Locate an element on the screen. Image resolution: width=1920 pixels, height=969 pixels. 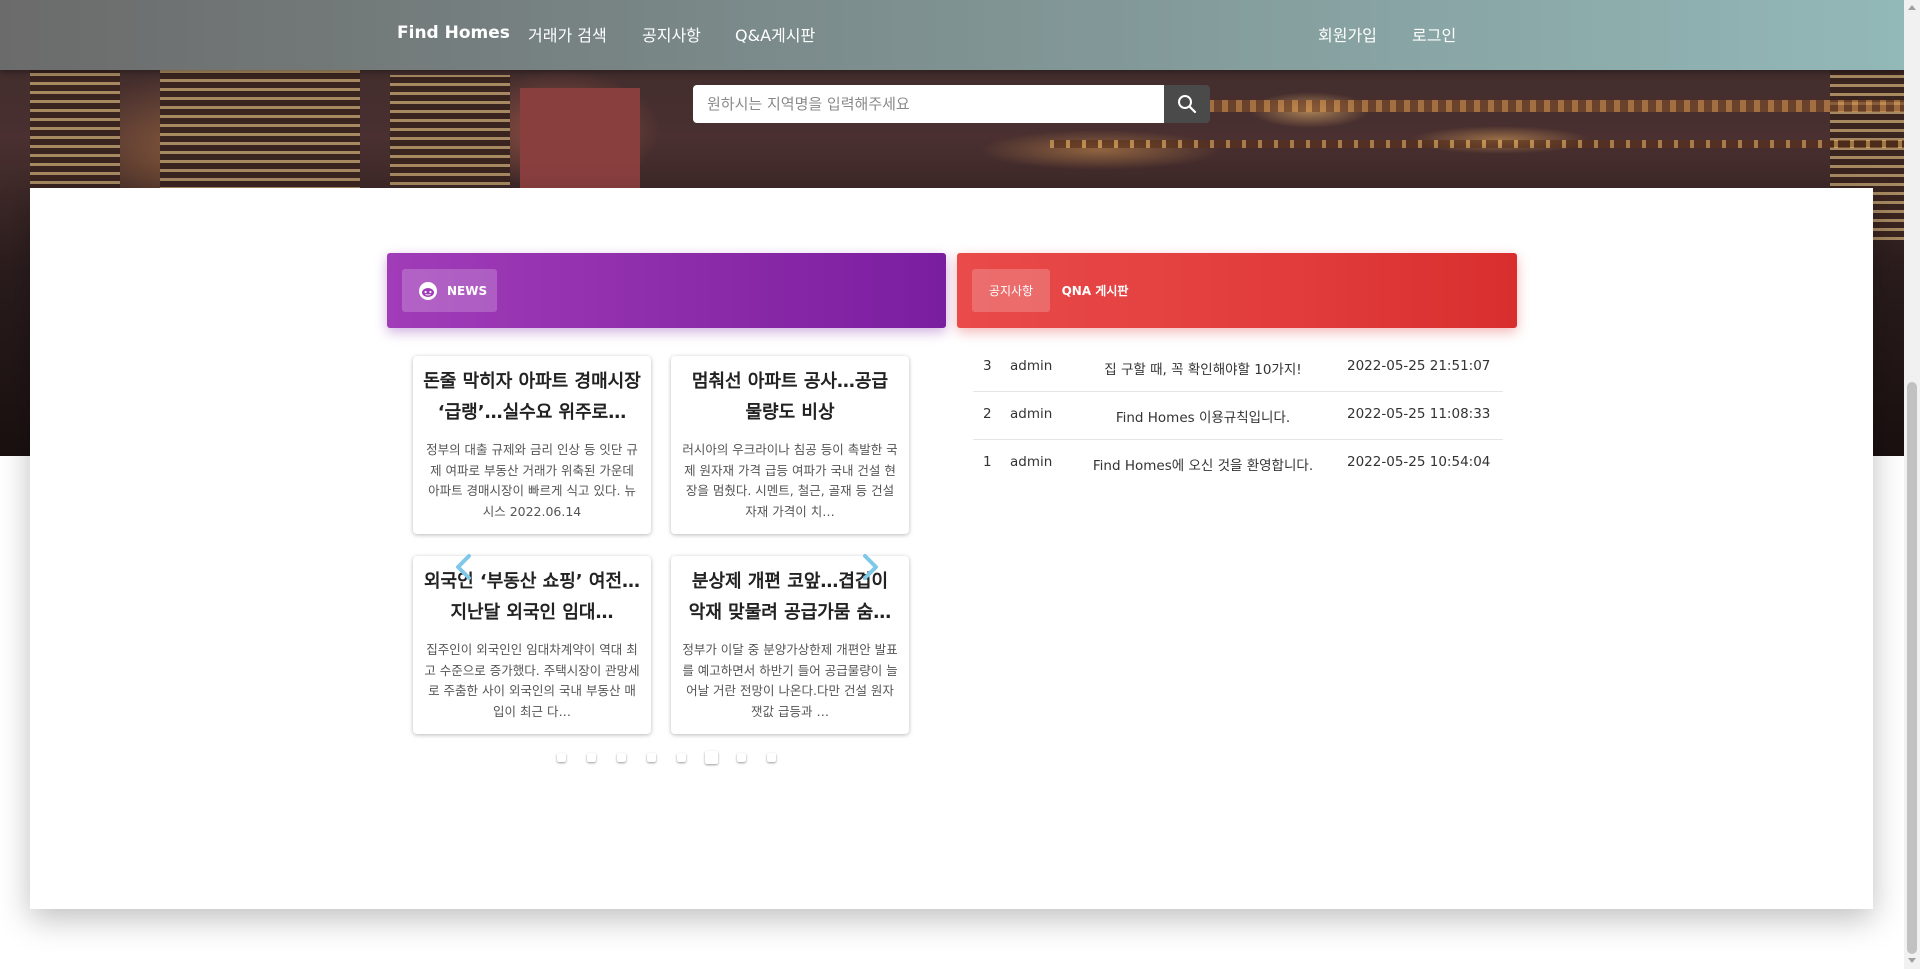
board-row-date: 2022-05-25 21:51:07 is located at coordinates (1419, 366).